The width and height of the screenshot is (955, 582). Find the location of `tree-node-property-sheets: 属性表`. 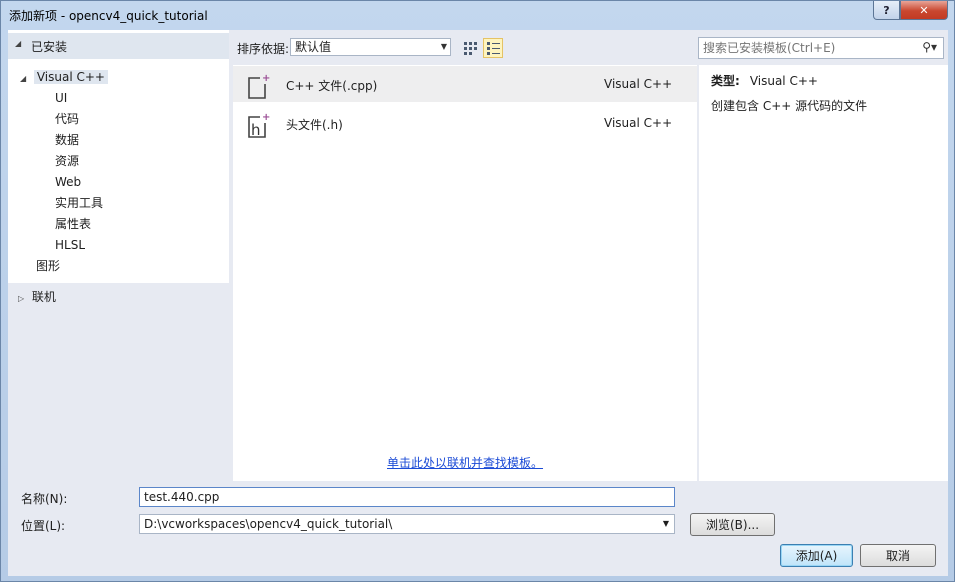

tree-node-property-sheets: 属性表 is located at coordinates (73, 224).